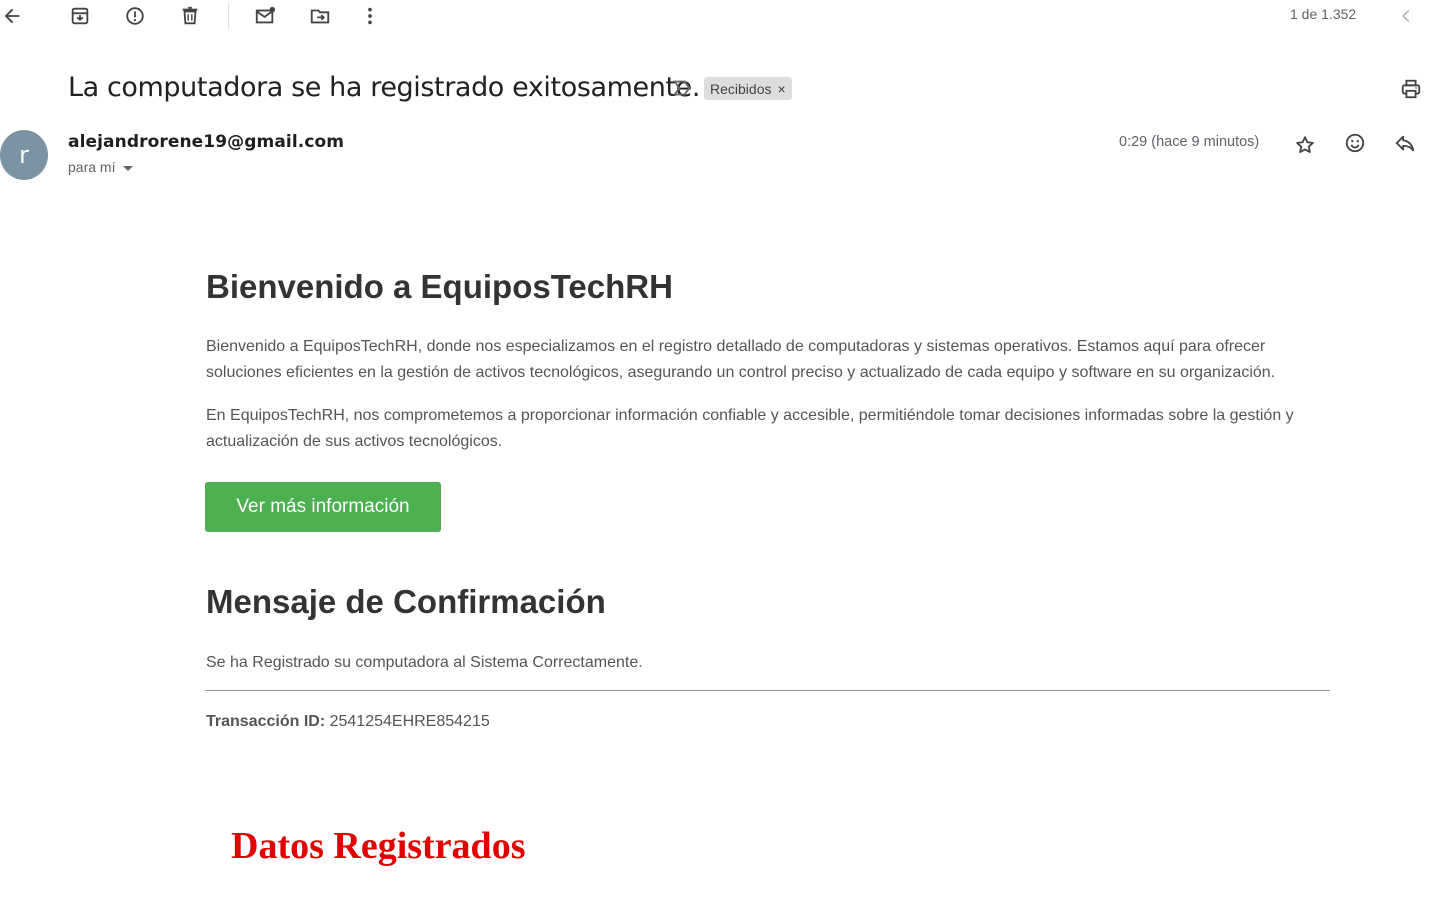 The image size is (1442, 917). What do you see at coordinates (781, 89) in the screenshot?
I see `remove-label-button: ×` at bounding box center [781, 89].